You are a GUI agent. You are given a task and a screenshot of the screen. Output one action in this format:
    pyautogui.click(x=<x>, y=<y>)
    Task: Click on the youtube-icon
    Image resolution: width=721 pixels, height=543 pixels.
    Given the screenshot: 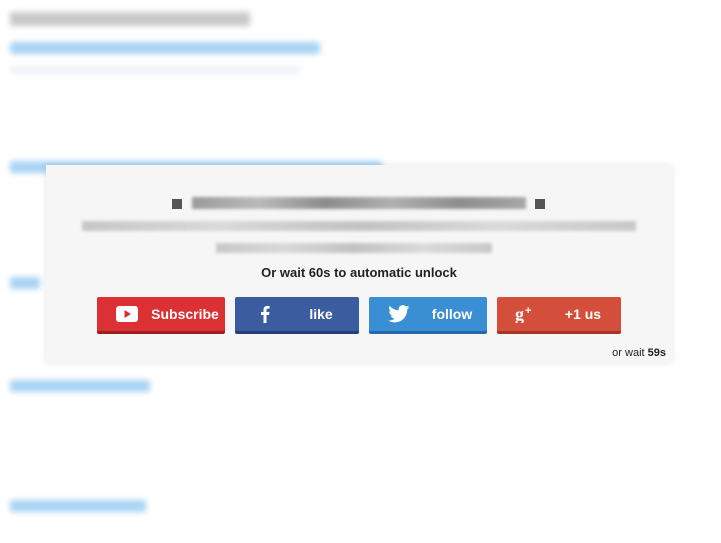 What is the action you would take?
    pyautogui.click(x=127, y=314)
    